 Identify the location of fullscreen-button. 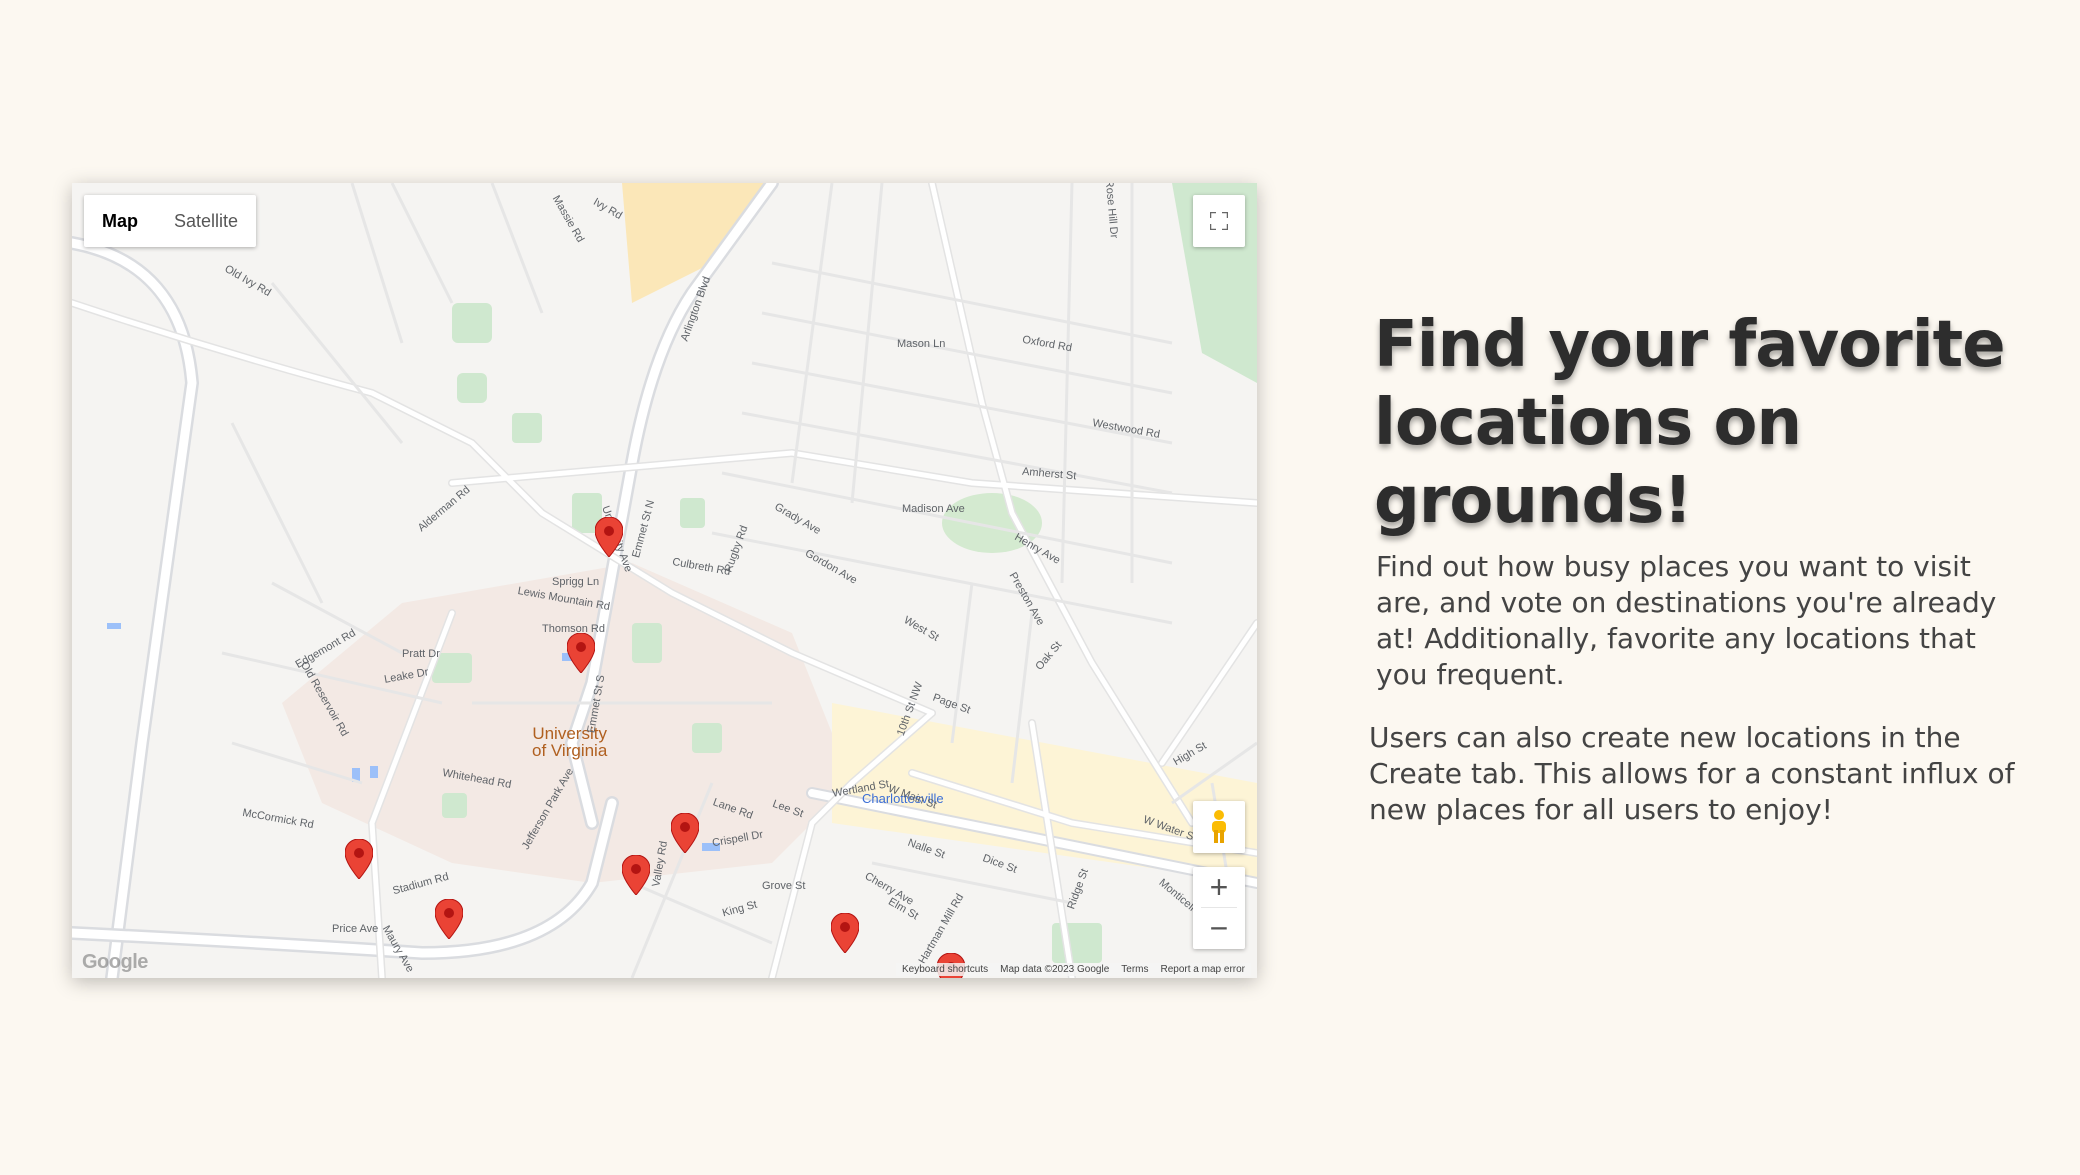
(1219, 221).